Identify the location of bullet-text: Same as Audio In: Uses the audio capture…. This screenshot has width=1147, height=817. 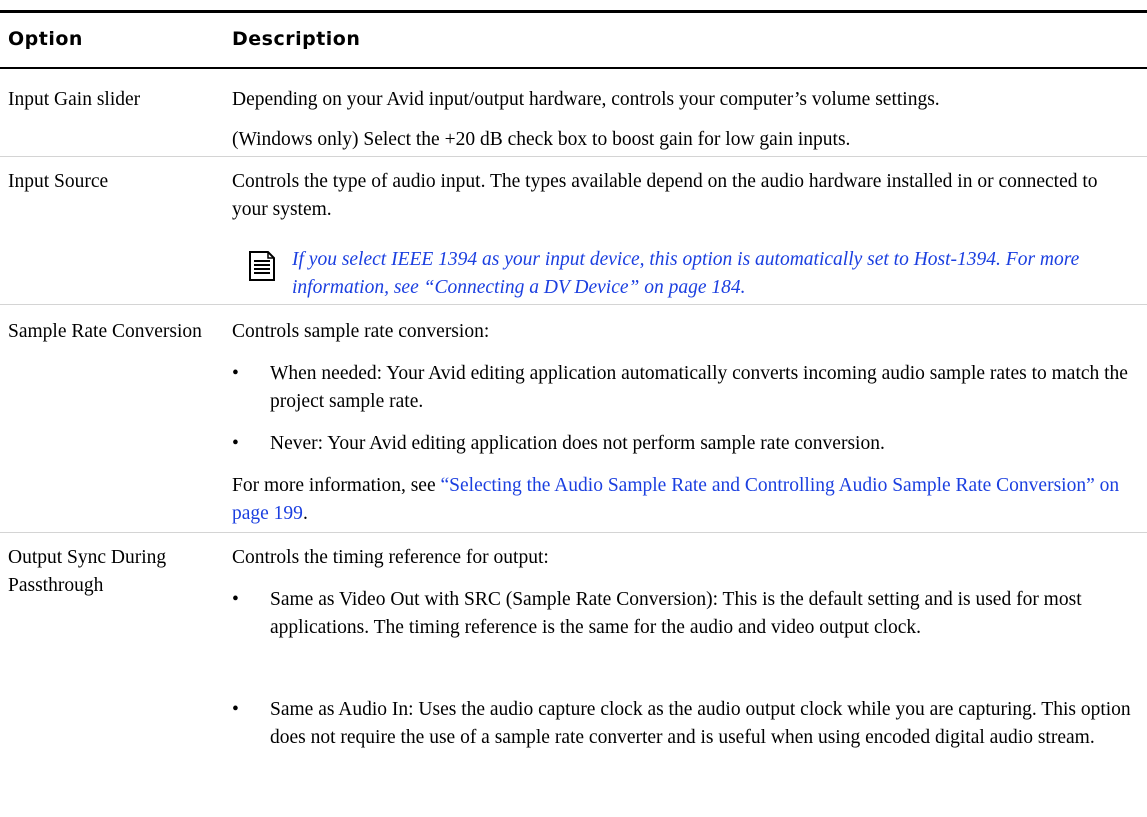
(700, 723).